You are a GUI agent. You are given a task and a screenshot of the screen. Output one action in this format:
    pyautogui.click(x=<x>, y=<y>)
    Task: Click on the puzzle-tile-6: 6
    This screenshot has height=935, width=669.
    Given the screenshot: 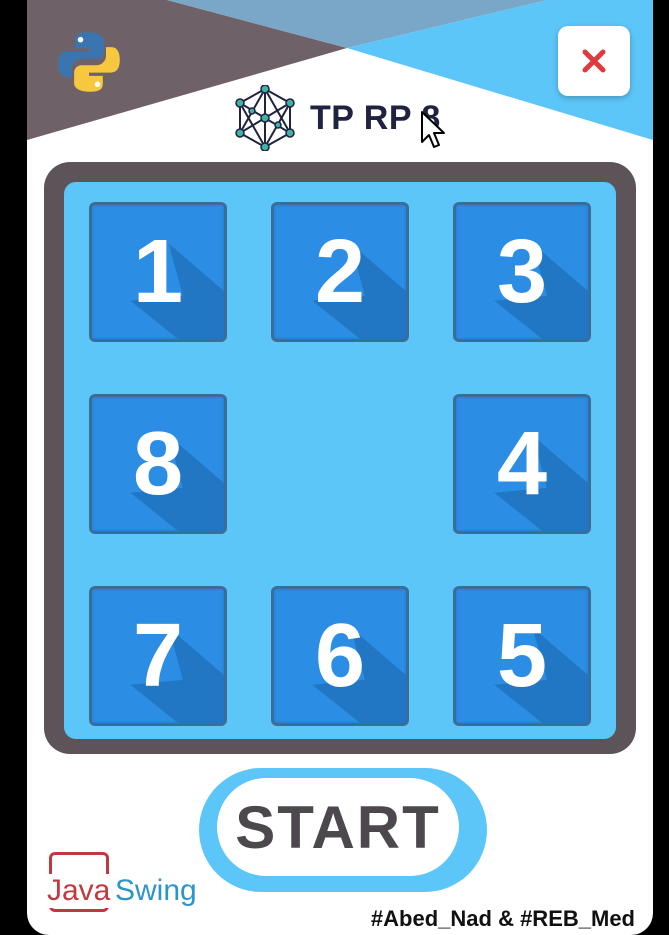 What is the action you would take?
    pyautogui.click(x=340, y=656)
    